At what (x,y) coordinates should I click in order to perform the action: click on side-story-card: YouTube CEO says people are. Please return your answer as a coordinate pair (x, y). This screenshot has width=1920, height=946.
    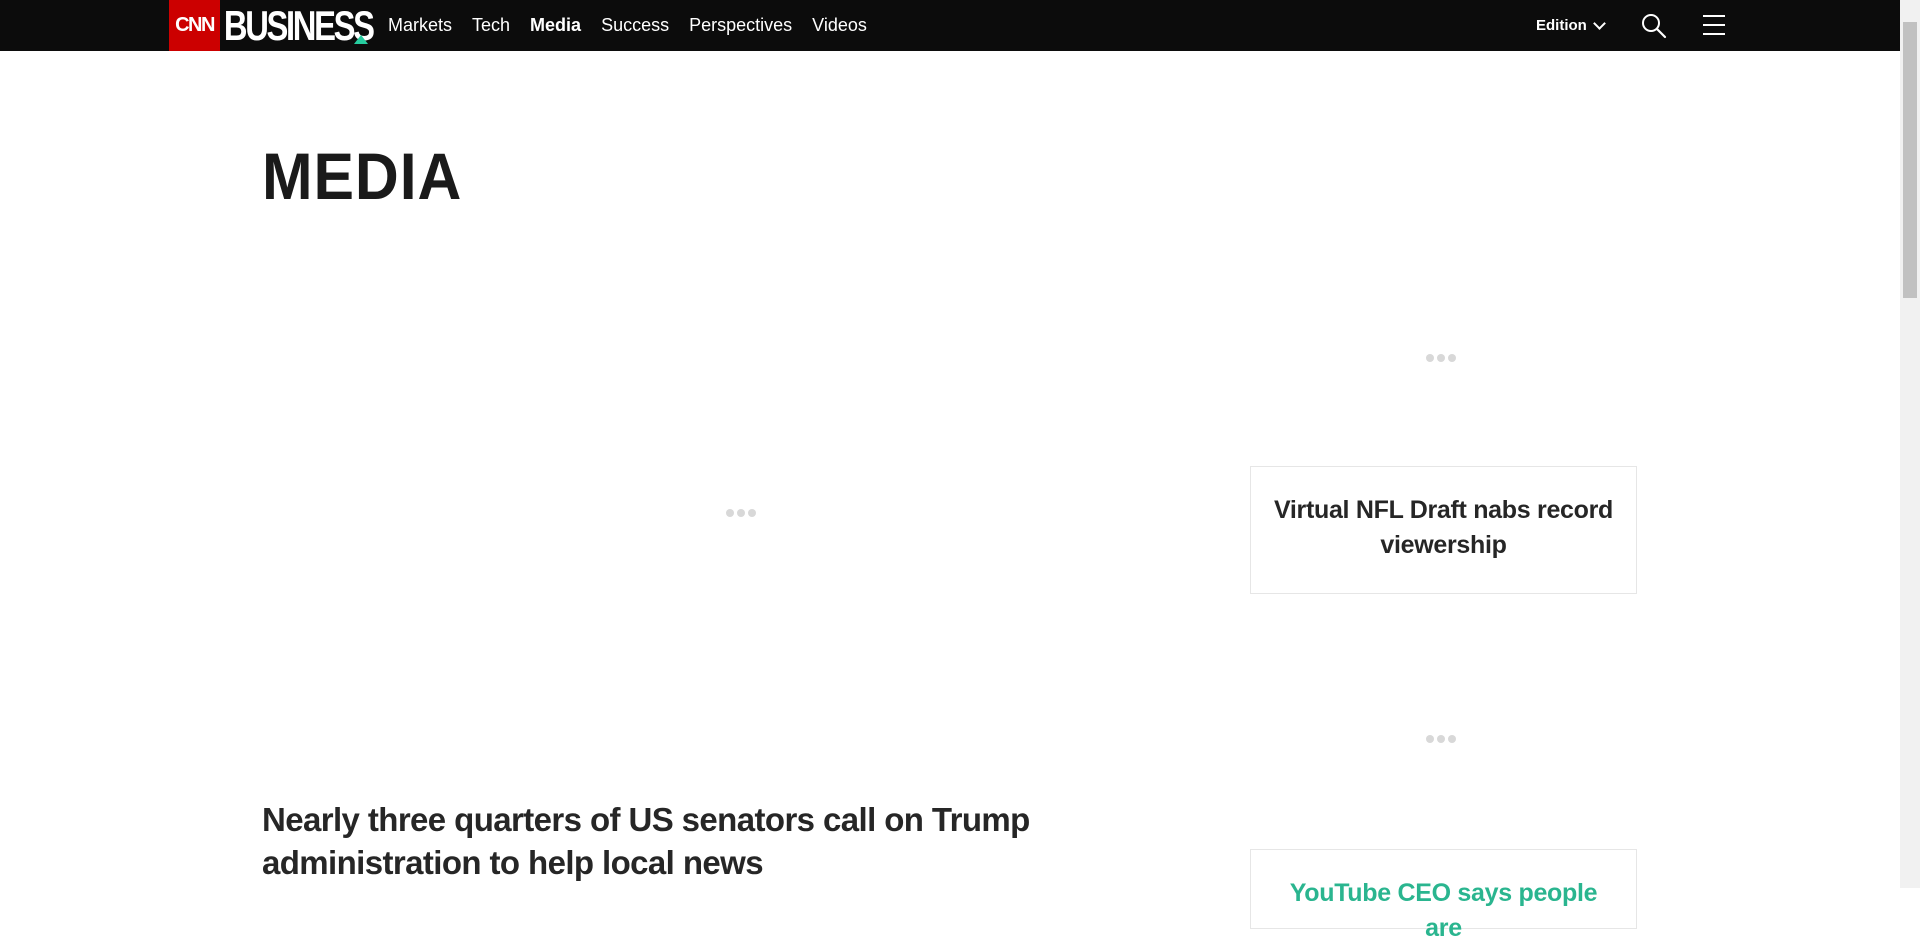
    Looking at the image, I should click on (1443, 895).